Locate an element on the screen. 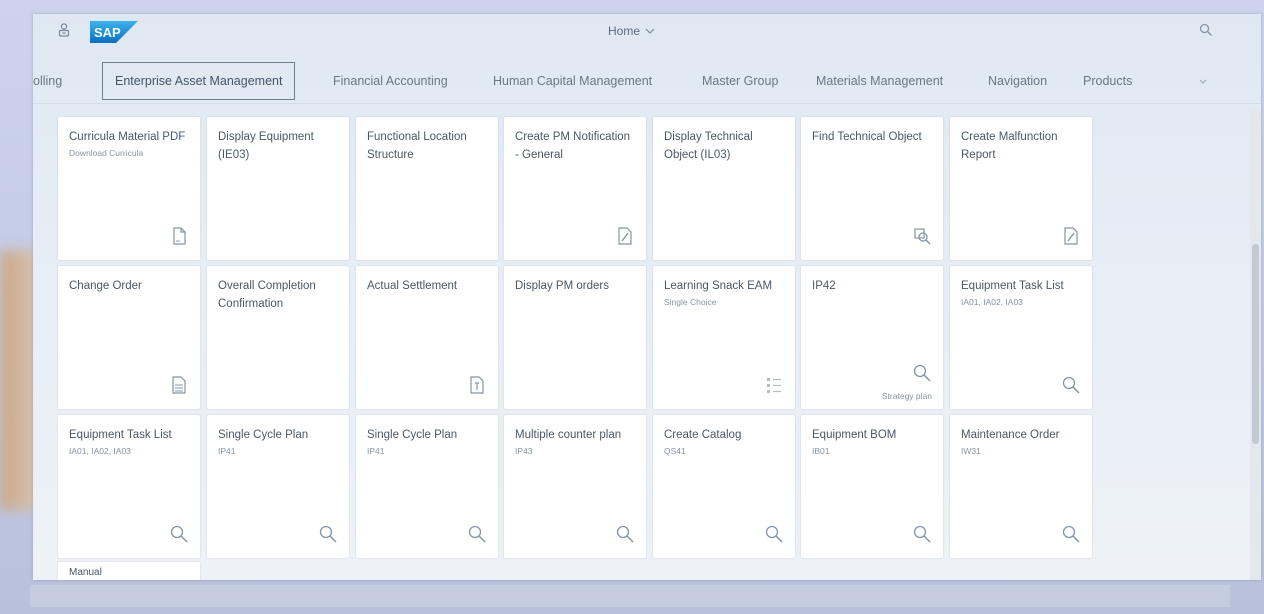  tab-controlling: olling is located at coordinates (47, 81).